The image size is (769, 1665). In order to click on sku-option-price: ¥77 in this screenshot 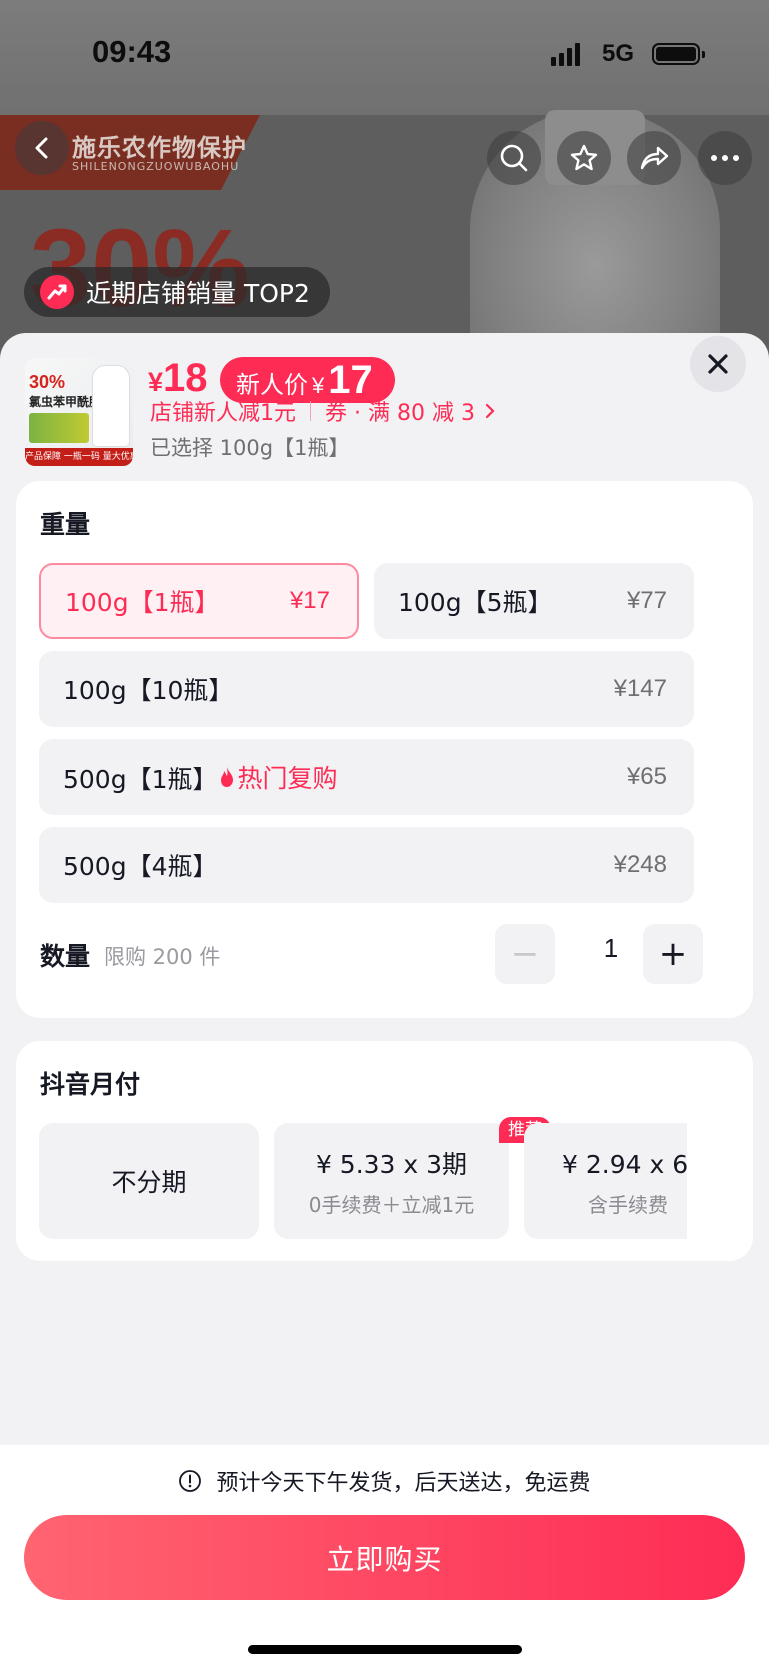, I will do `click(646, 600)`.